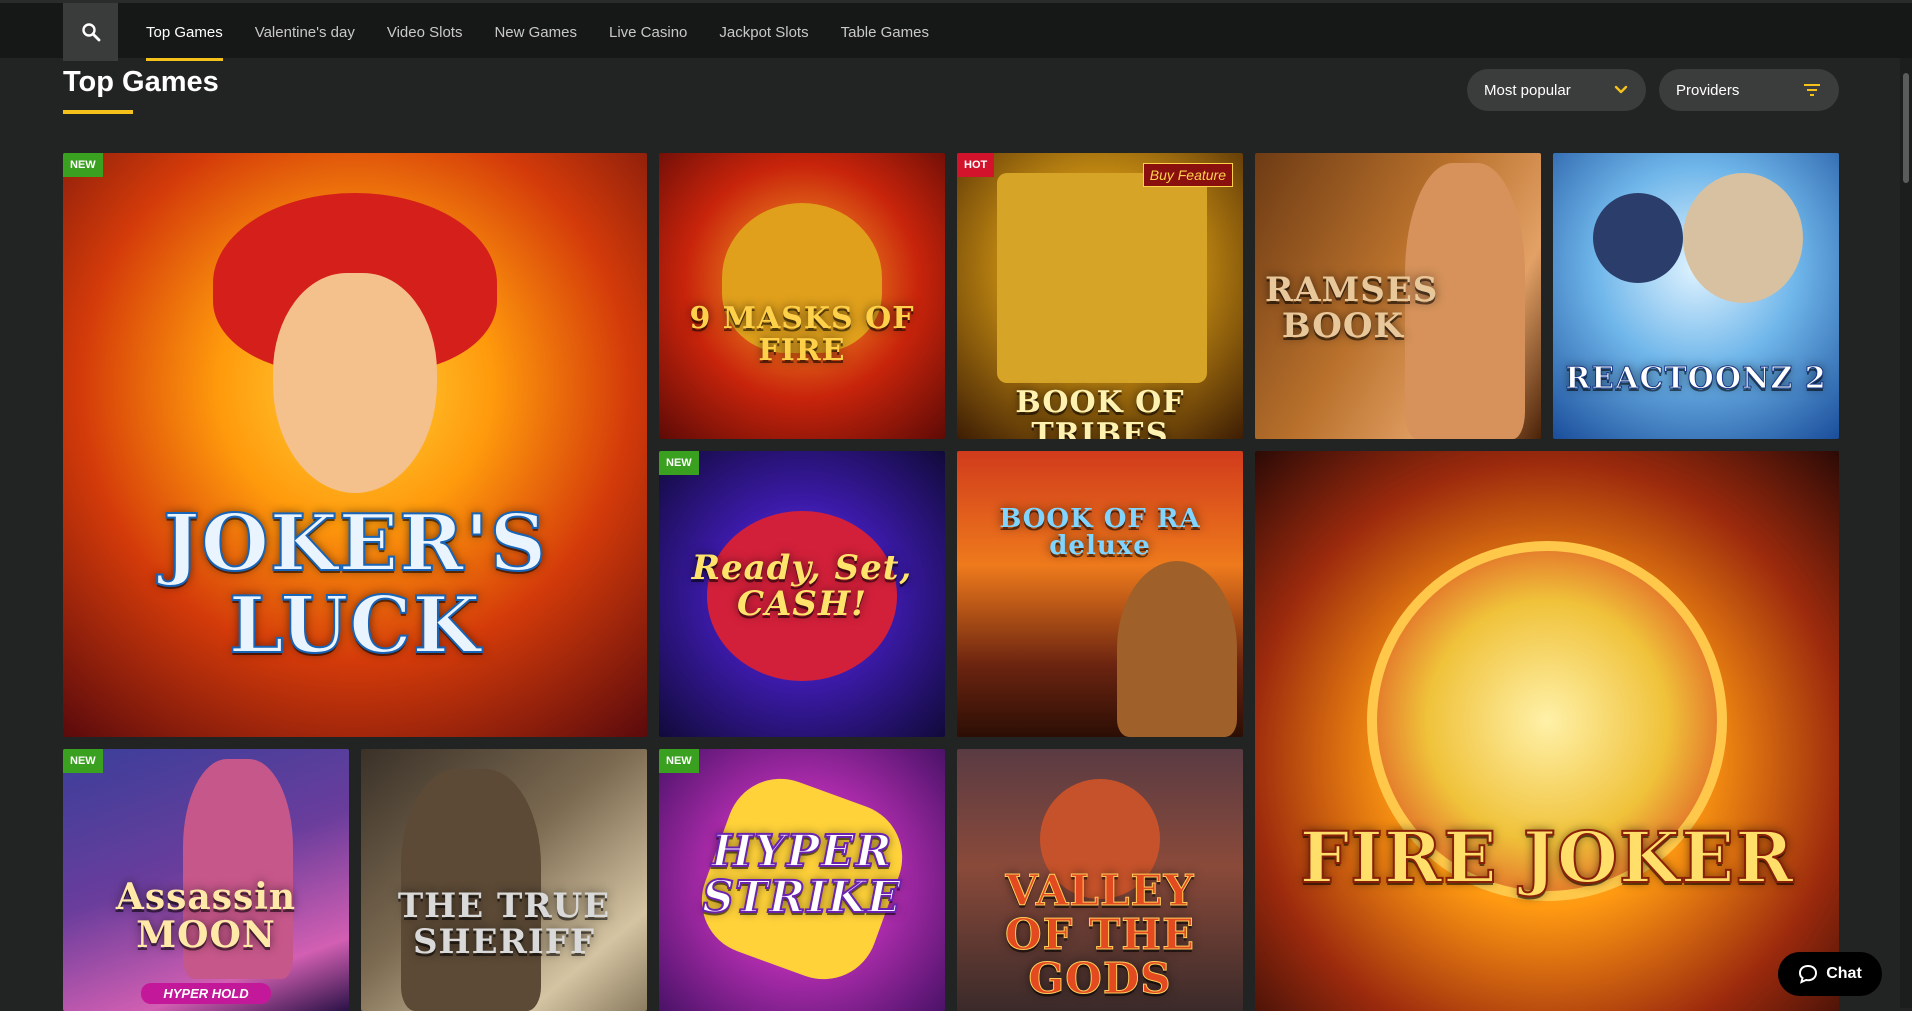 The height and width of the screenshot is (1011, 1912). I want to click on game-title: BOOK OF TRIBES, so click(1100, 412).